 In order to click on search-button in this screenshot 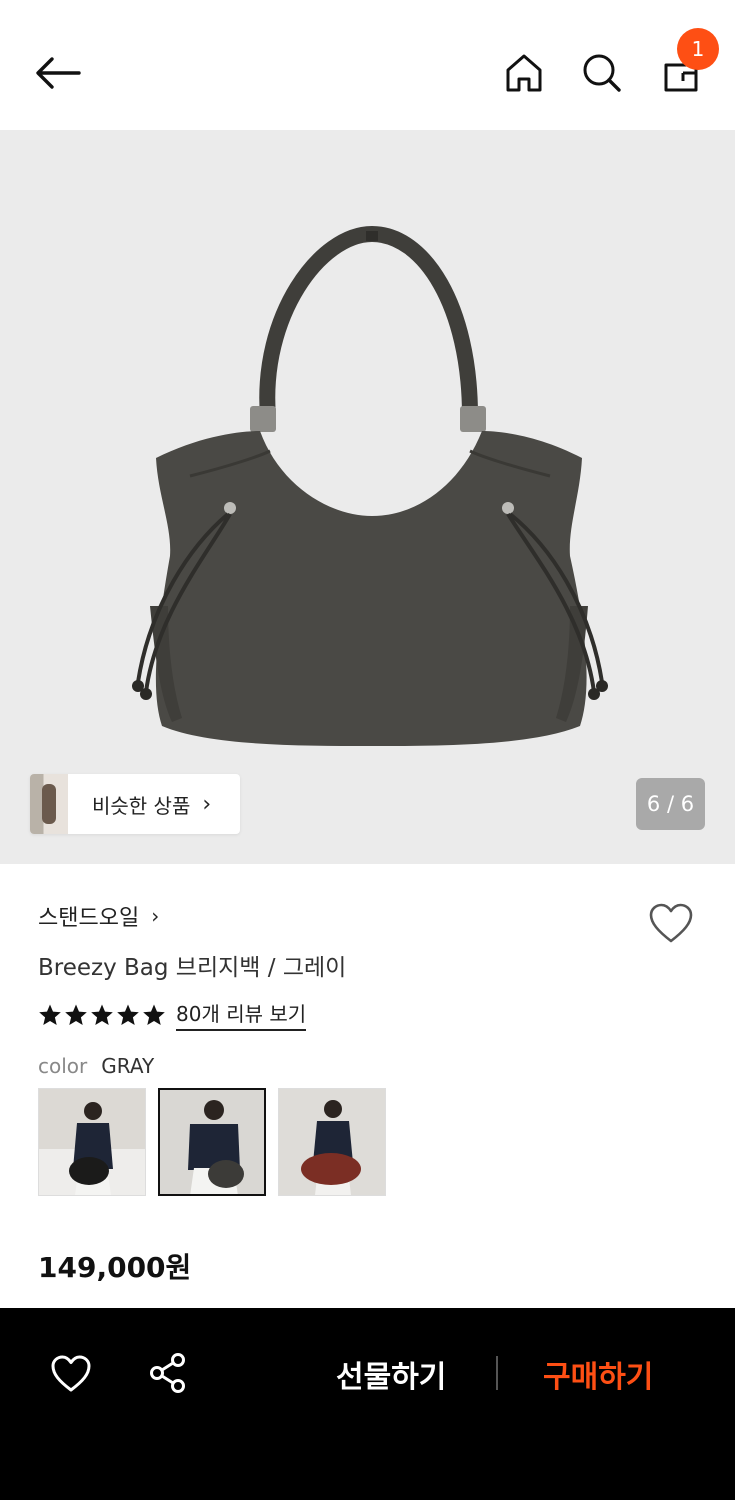, I will do `click(602, 73)`.